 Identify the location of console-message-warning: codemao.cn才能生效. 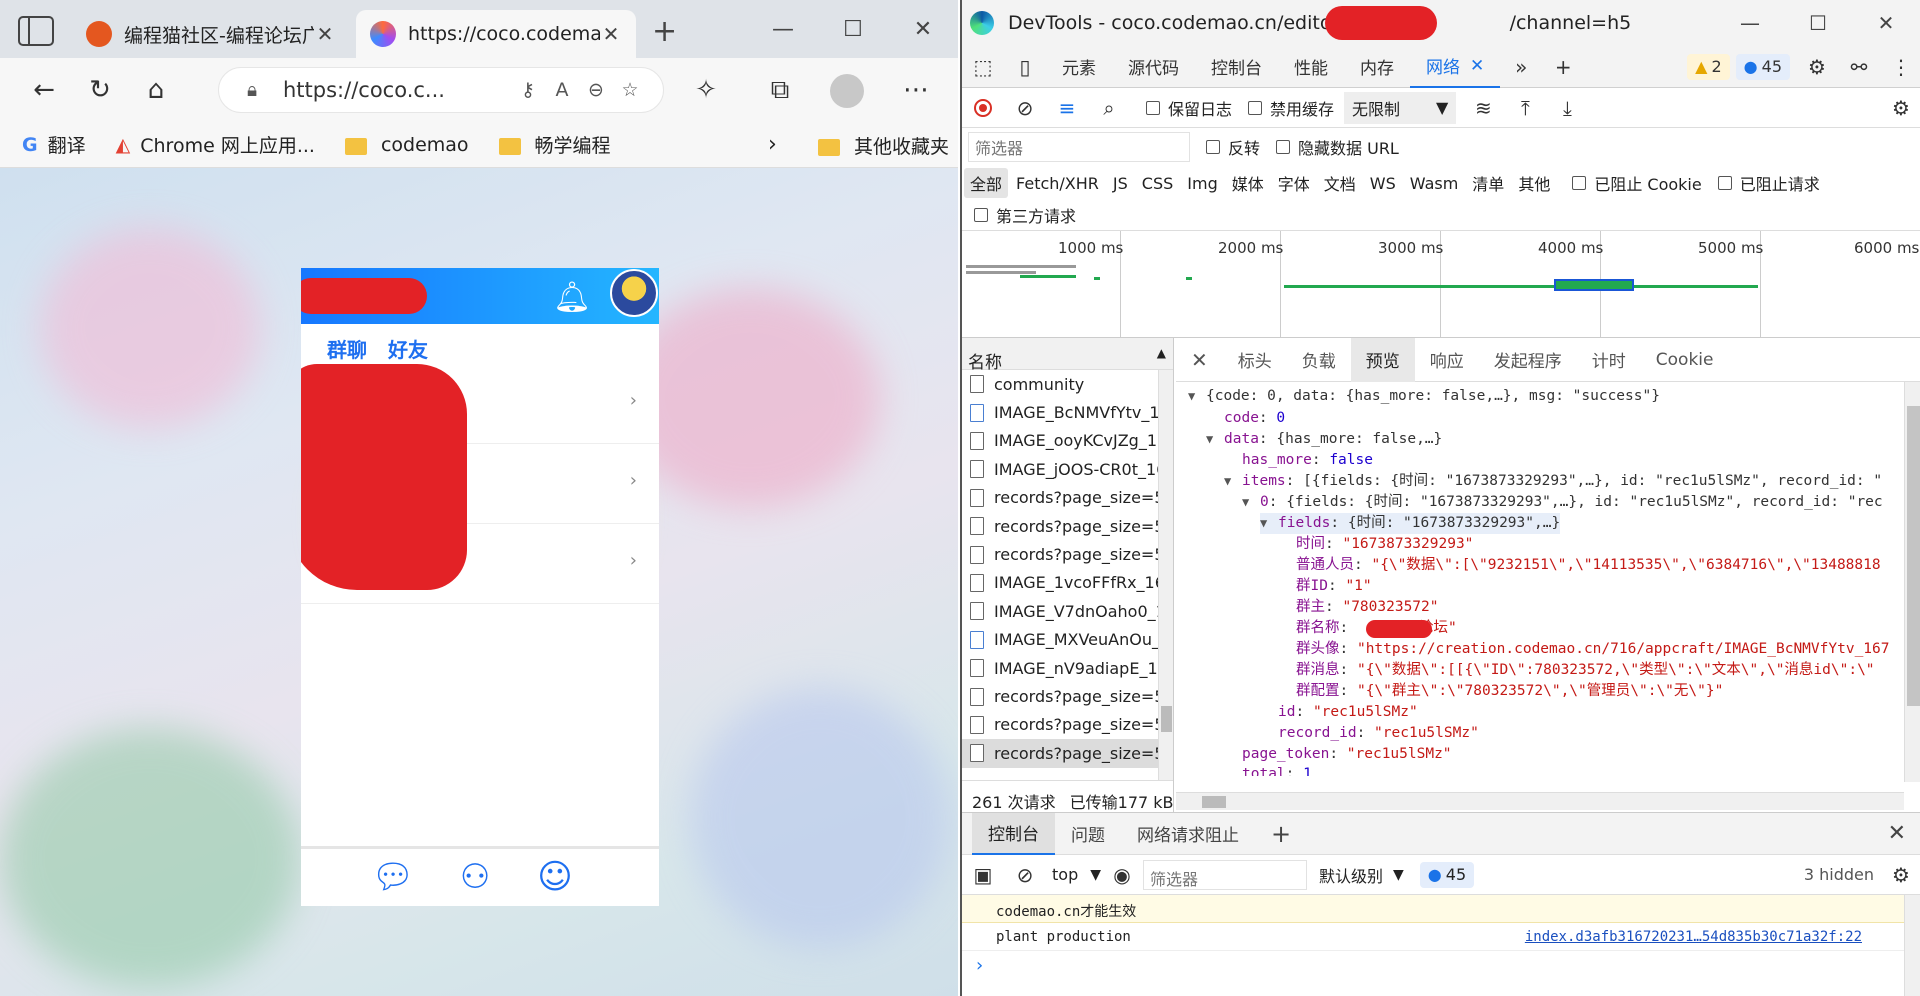
(1441, 909).